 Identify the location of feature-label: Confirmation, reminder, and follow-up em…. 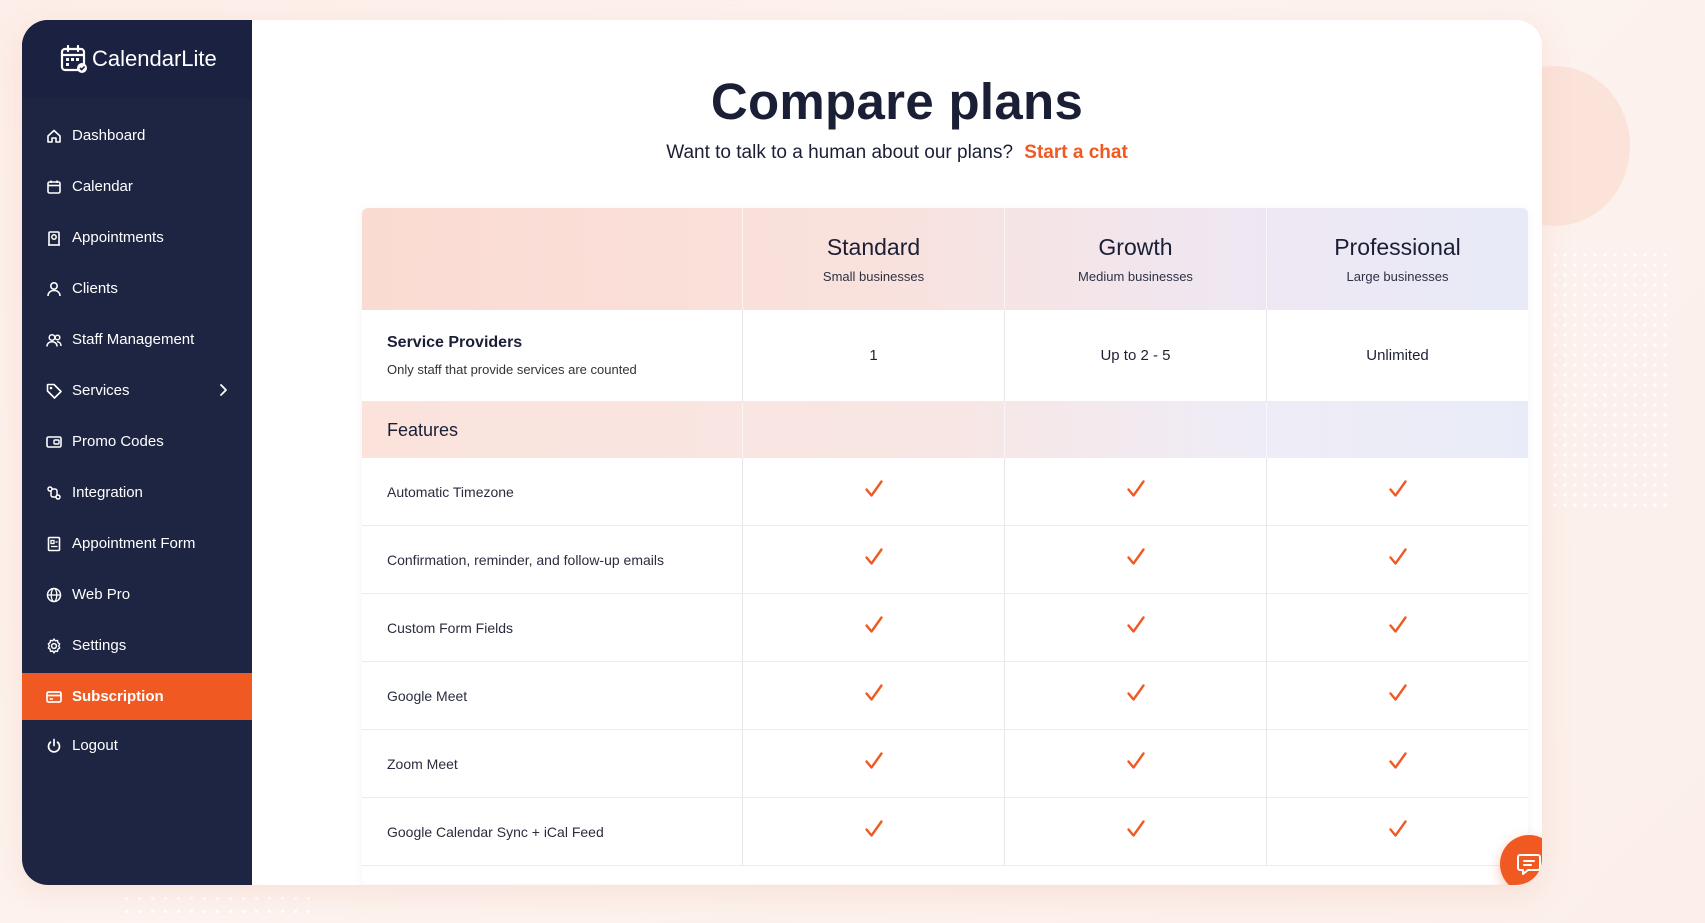
(526, 559).